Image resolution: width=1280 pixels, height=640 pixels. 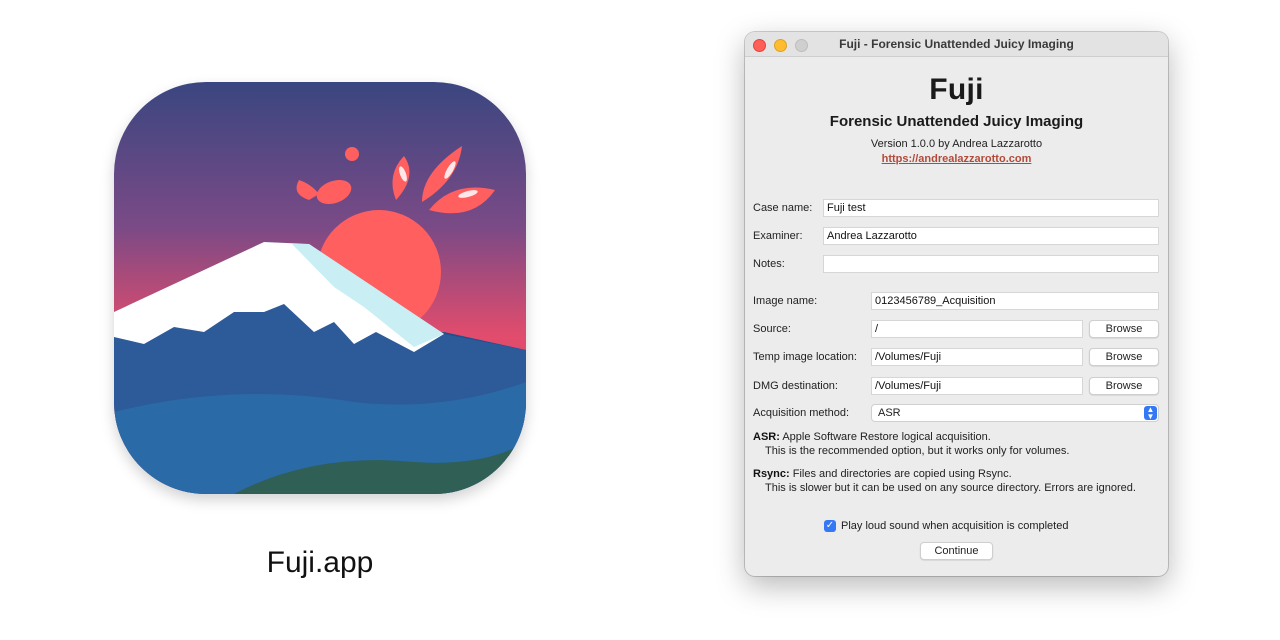 What do you see at coordinates (805, 357) in the screenshot?
I see `temp-location-label: Temp image location:` at bounding box center [805, 357].